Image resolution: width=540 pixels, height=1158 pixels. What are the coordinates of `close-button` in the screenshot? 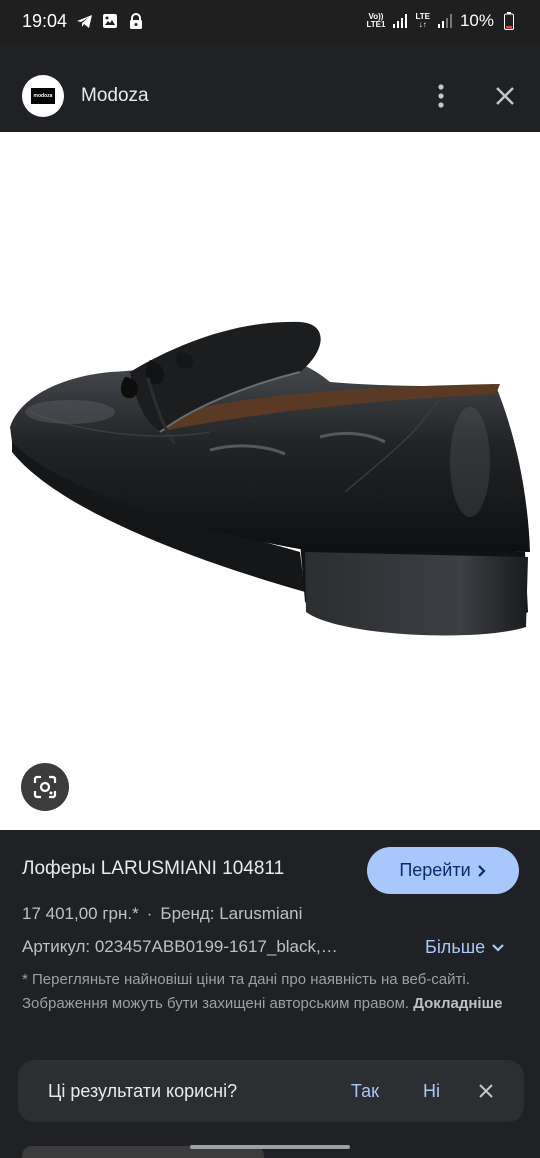 It's located at (505, 96).